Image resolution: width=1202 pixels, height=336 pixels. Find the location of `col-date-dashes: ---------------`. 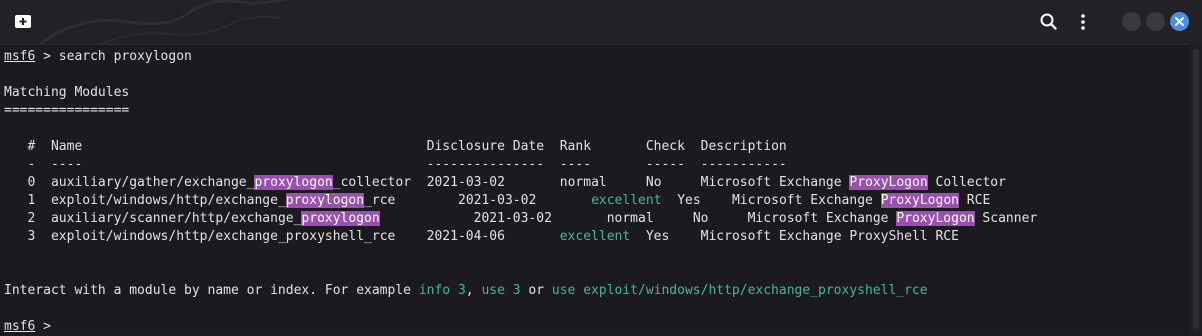

col-date-dashes: --------------- is located at coordinates (485, 164).